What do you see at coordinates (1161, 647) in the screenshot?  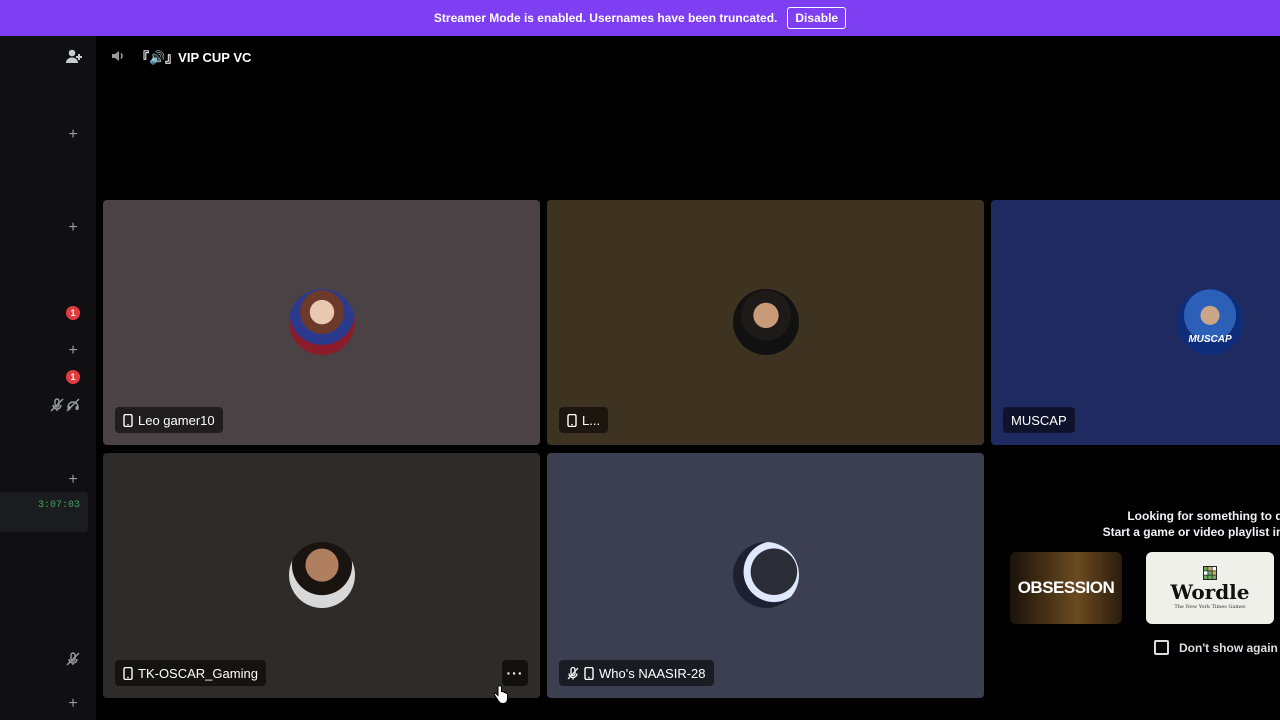 I see `checkbox-box` at bounding box center [1161, 647].